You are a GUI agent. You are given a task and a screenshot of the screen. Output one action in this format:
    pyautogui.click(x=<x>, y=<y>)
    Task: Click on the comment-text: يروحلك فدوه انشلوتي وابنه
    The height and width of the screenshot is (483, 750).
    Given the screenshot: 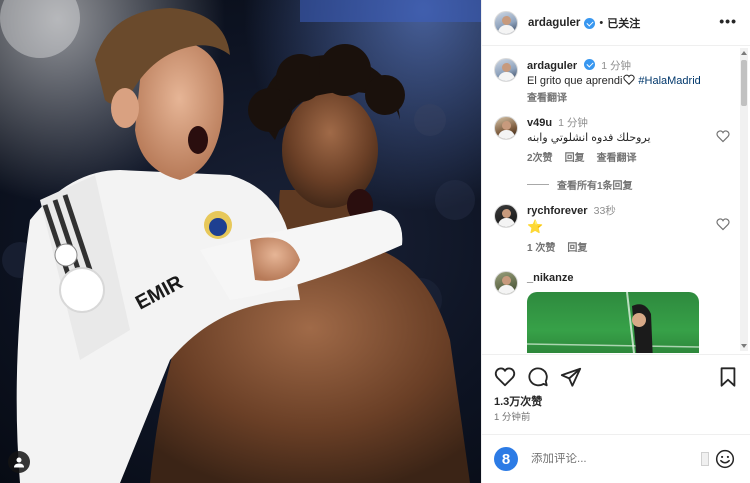 What is the action you would take?
    pyautogui.click(x=589, y=138)
    